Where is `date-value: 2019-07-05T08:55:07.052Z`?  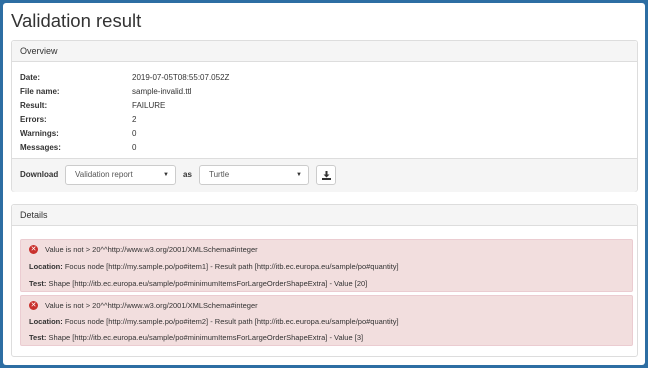
date-value: 2019-07-05T08:55:07.052Z is located at coordinates (181, 77).